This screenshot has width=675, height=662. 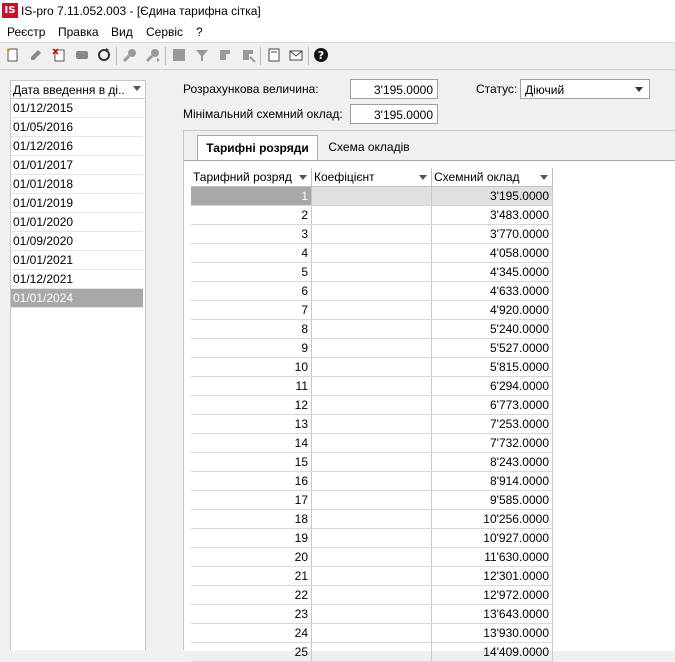 What do you see at coordinates (251, 652) in the screenshot?
I see `grade-cell: 25` at bounding box center [251, 652].